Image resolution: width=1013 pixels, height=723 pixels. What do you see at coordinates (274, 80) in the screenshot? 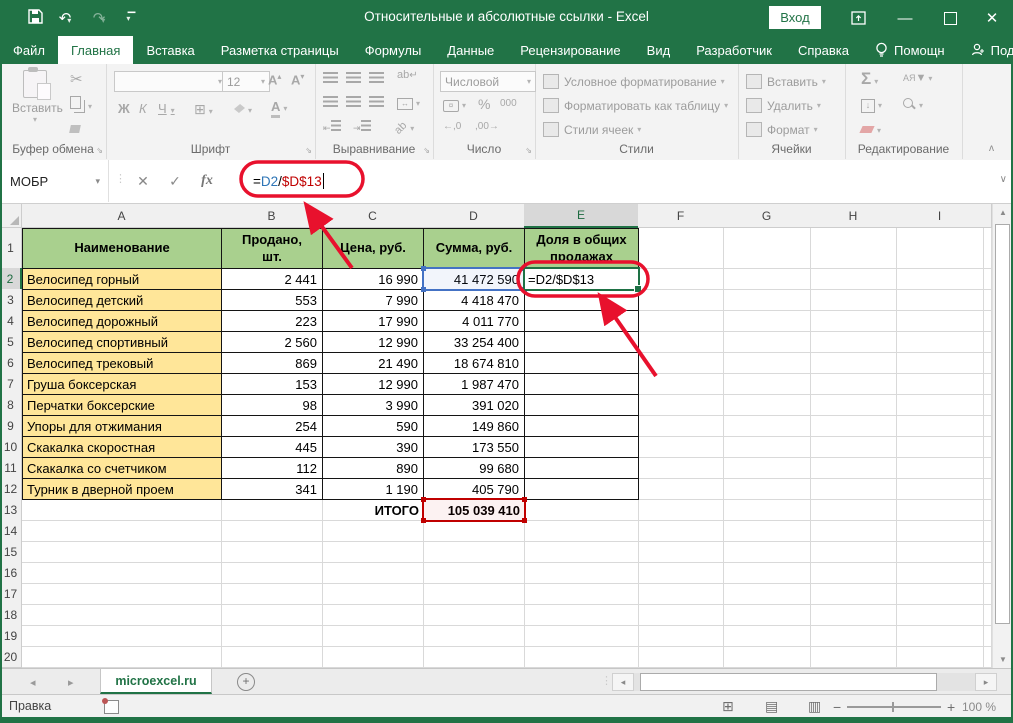
I see `grow-font-icon: А▴` at bounding box center [274, 80].